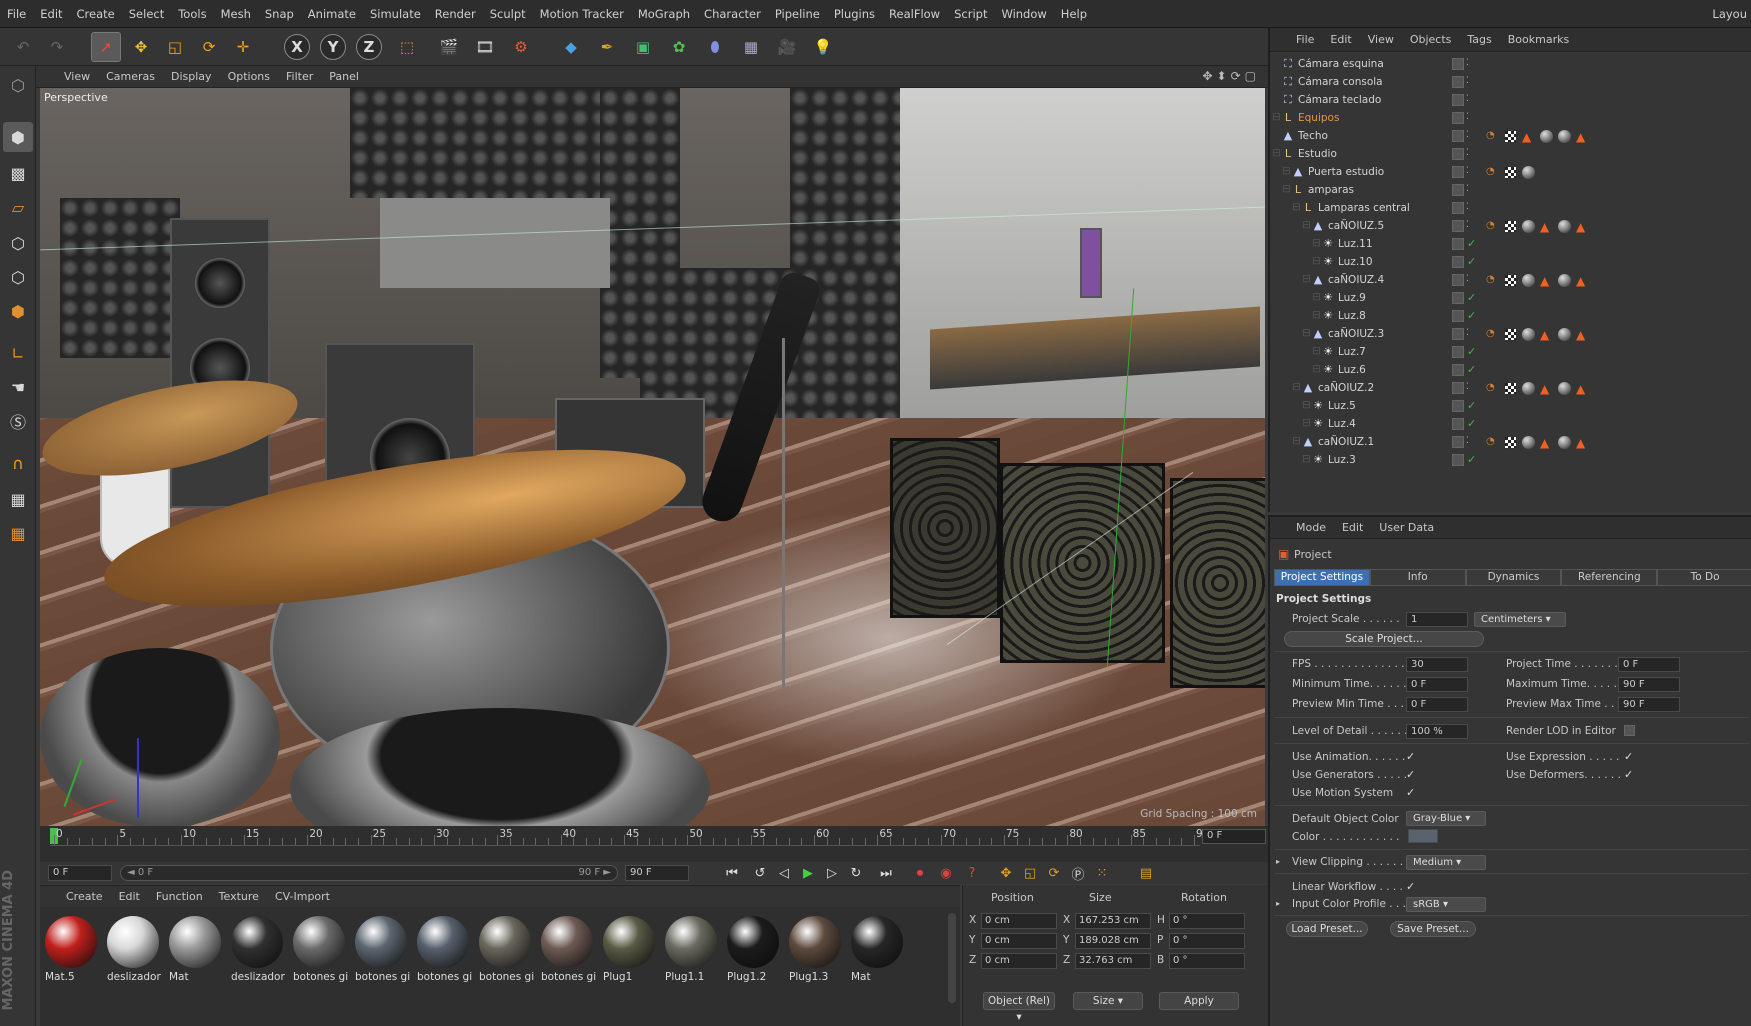  What do you see at coordinates (664, 14) in the screenshot?
I see `menu-mograph: MoGraph` at bounding box center [664, 14].